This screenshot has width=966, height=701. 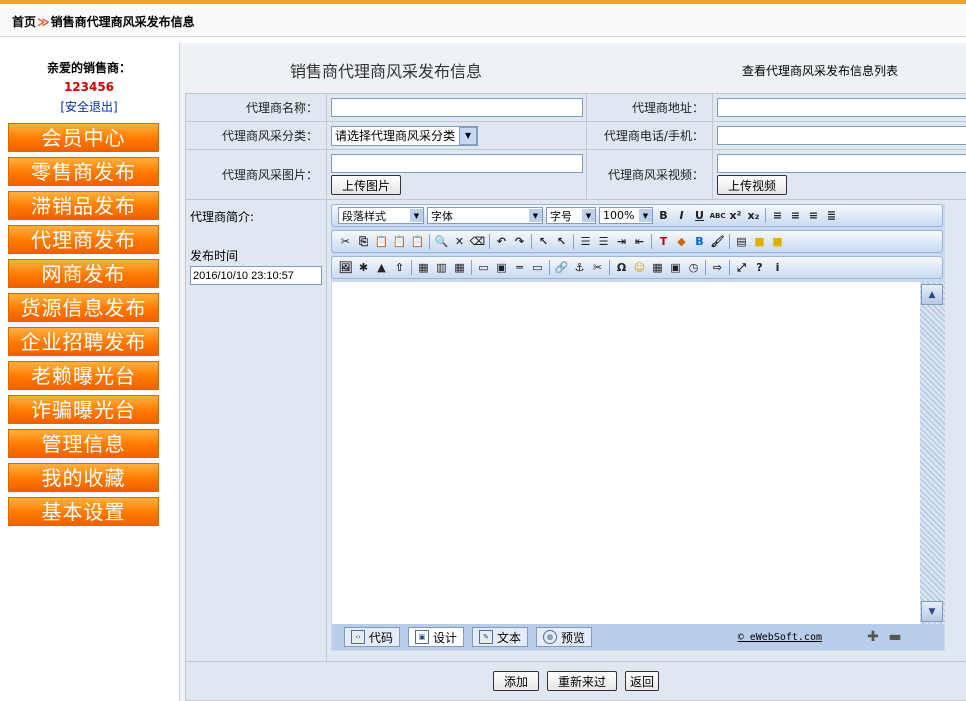 I want to click on indent-icon: ⇥, so click(x=621, y=241).